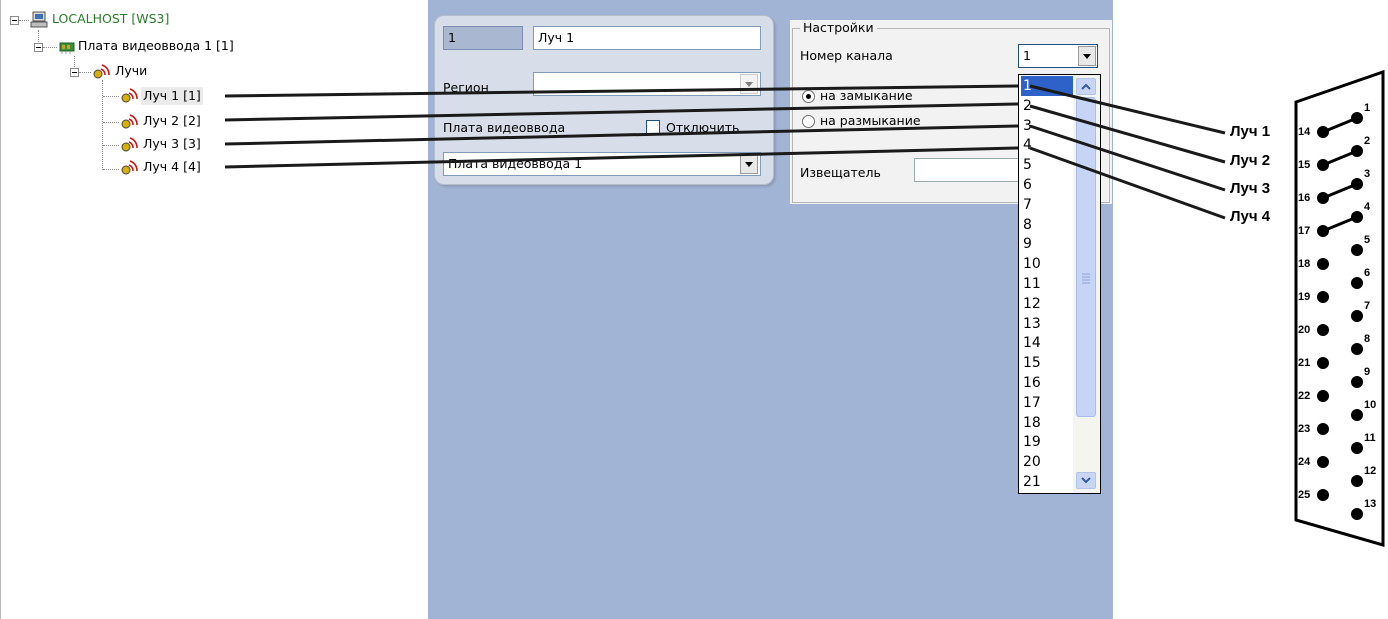  What do you see at coordinates (1250, 160) in the screenshot?
I see `beam-label: Луч 2` at bounding box center [1250, 160].